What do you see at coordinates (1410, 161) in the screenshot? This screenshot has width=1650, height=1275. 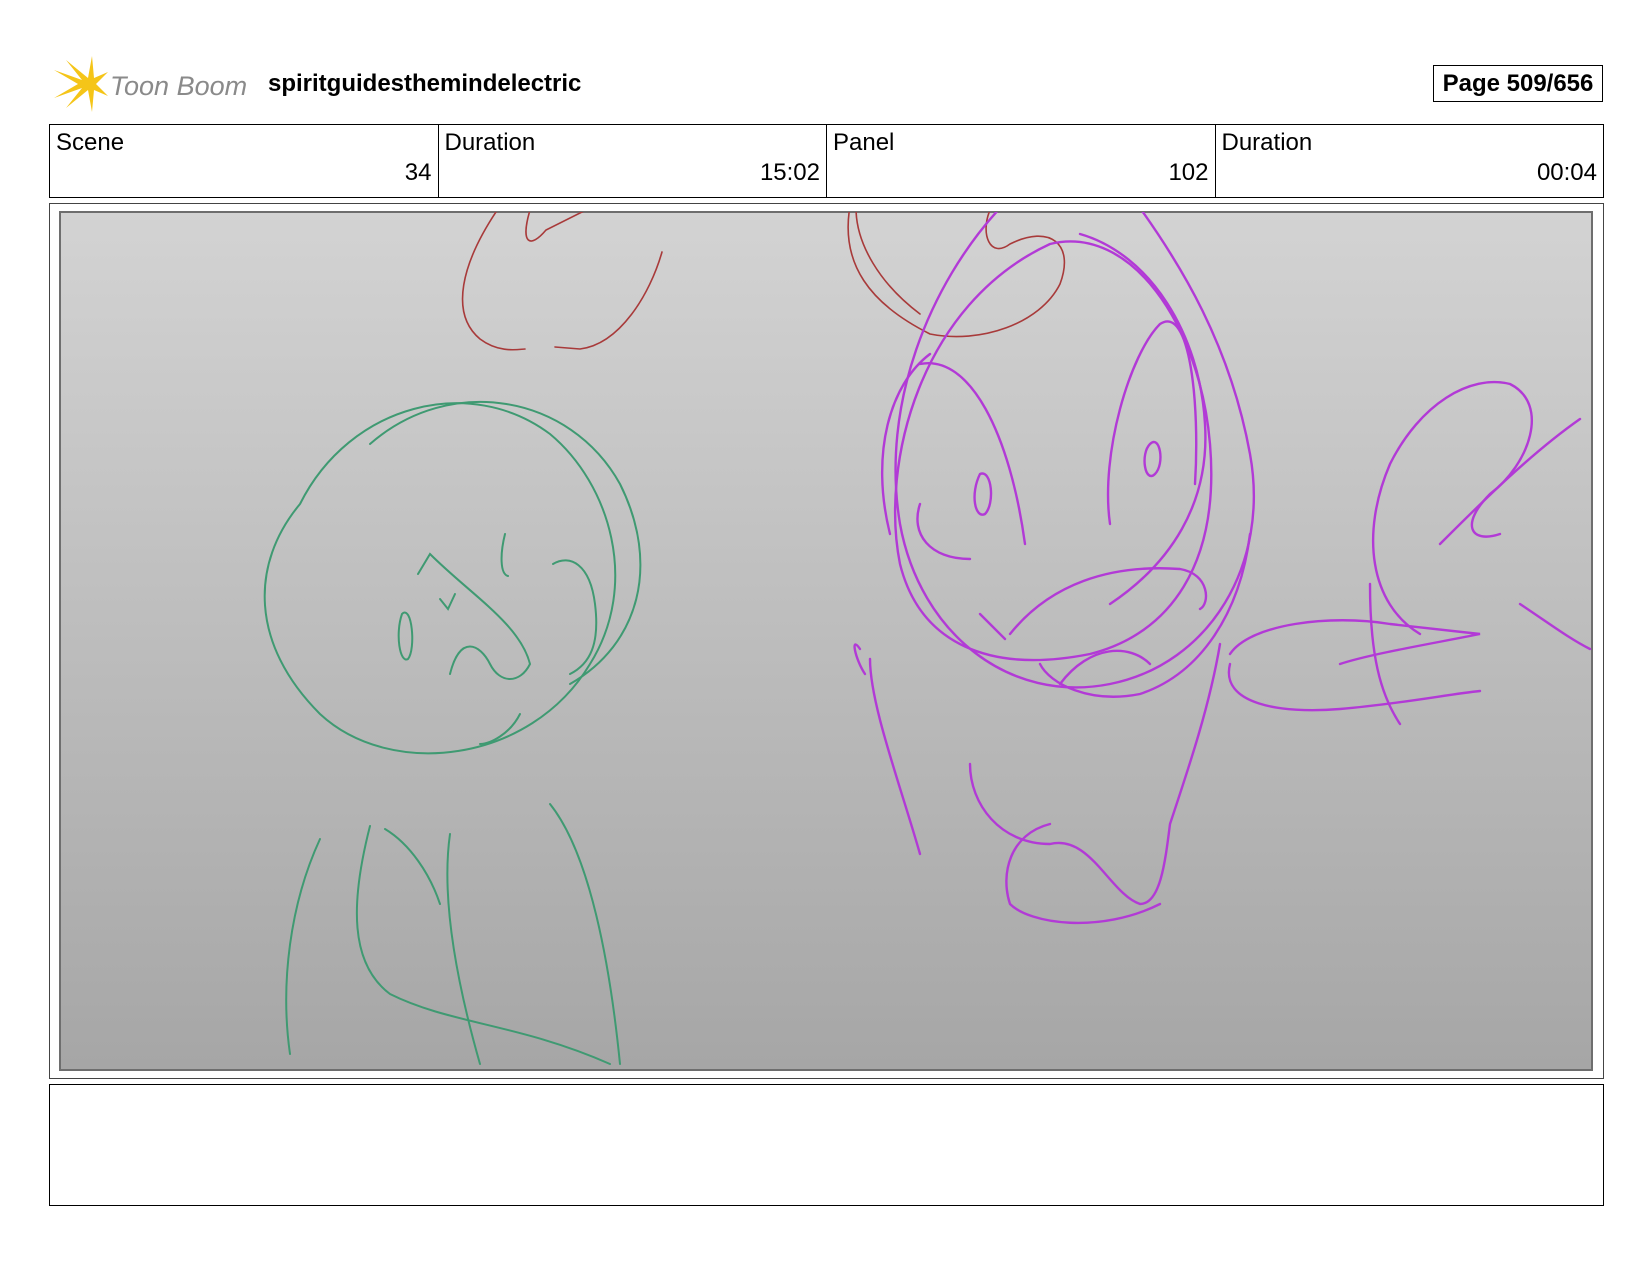 I see `panel-duration-cell: Duration 00:04` at bounding box center [1410, 161].